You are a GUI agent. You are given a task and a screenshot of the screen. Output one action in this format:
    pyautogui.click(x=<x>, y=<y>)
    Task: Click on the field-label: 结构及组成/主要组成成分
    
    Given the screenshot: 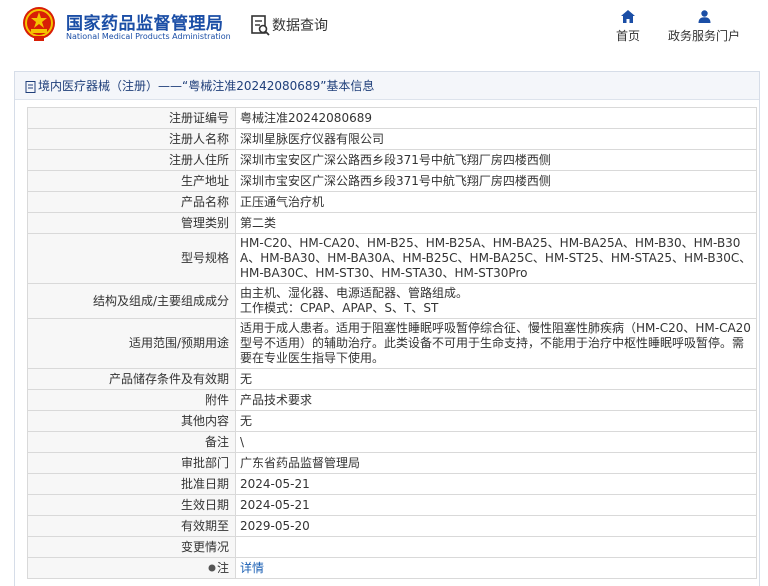 What is the action you would take?
    pyautogui.click(x=131, y=301)
    